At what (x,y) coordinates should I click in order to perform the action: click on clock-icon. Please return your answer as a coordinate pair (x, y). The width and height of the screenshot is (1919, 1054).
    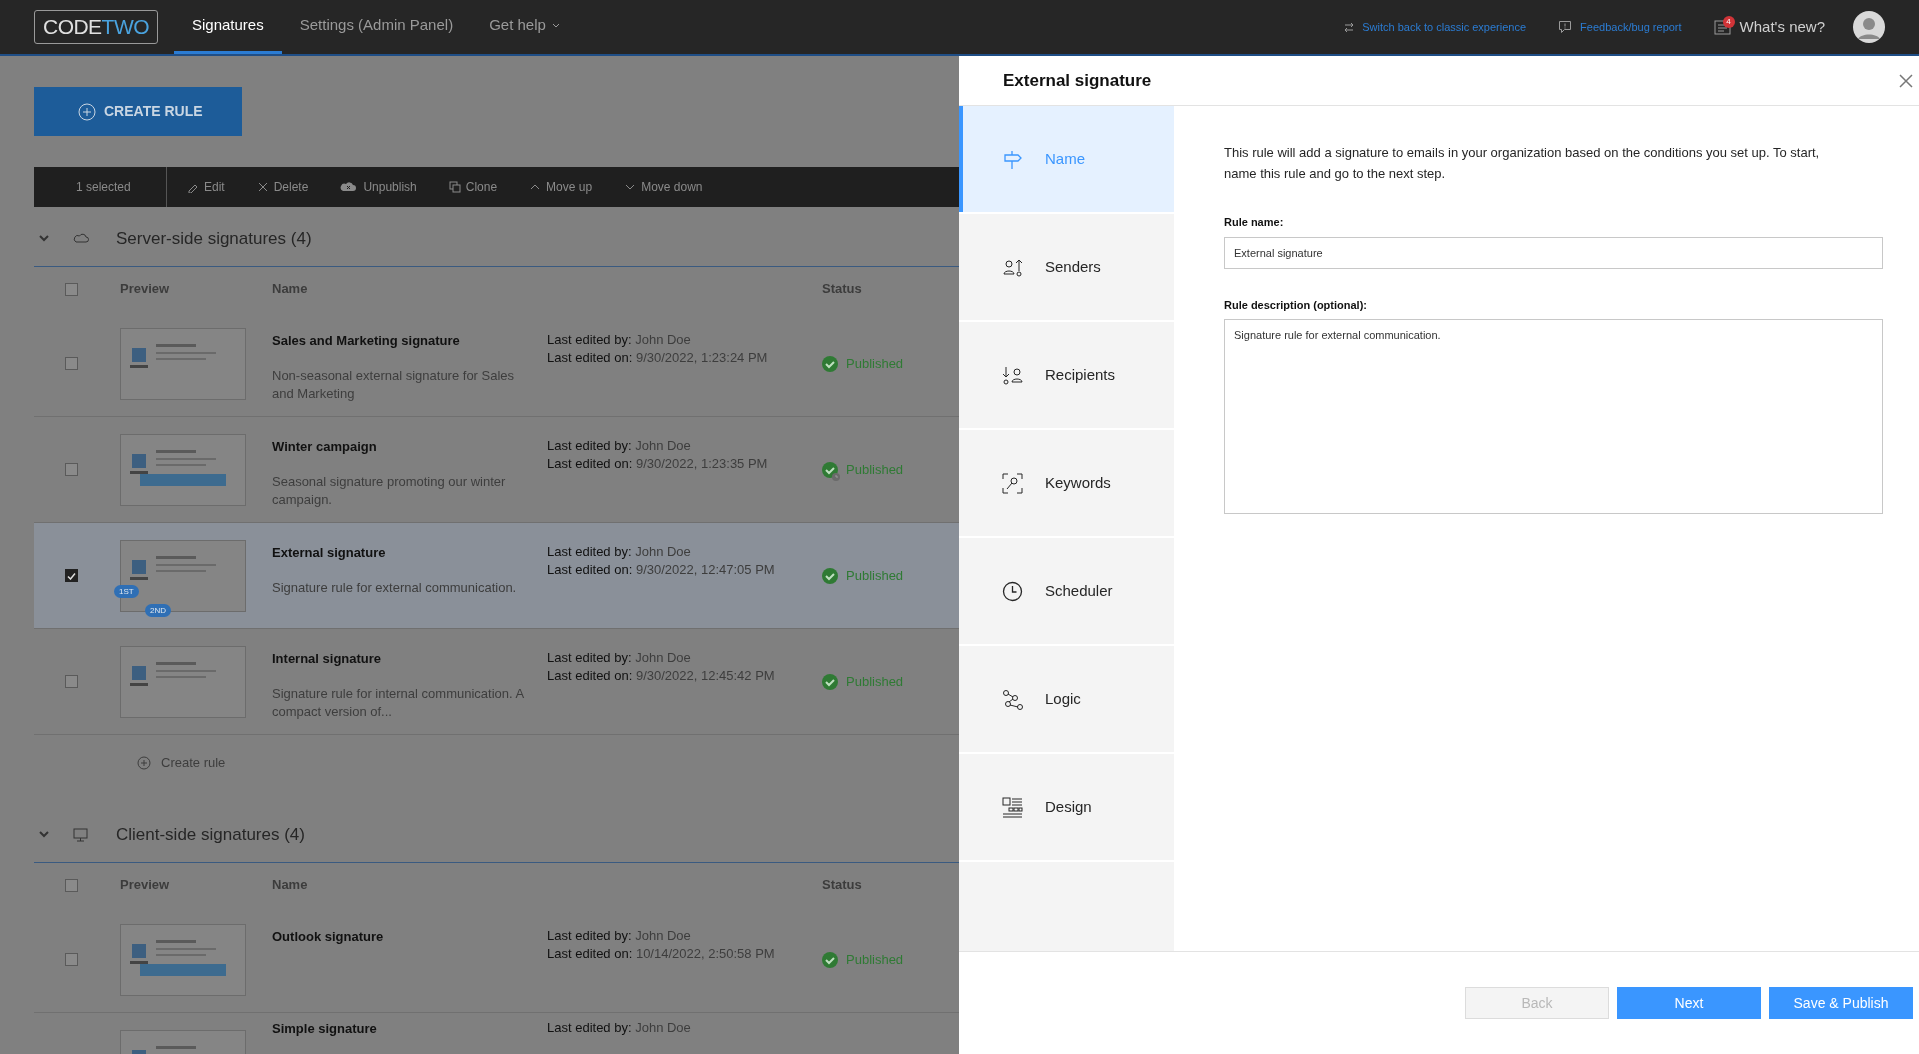
    Looking at the image, I should click on (1012, 591).